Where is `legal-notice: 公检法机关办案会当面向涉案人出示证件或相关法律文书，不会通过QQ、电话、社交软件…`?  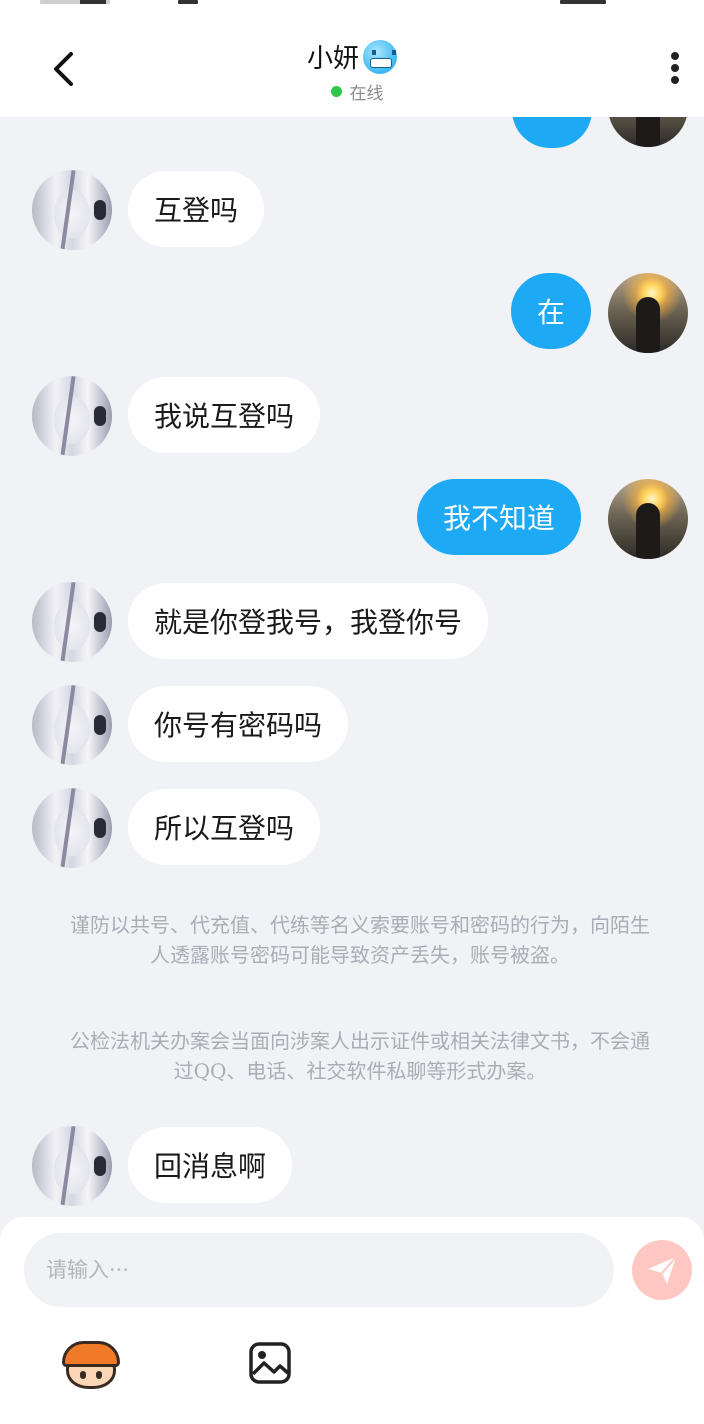 legal-notice: 公检法机关办案会当面向涉案人出示证件或相关法律文书，不会通过QQ、电话、社交软件… is located at coordinates (360, 1056).